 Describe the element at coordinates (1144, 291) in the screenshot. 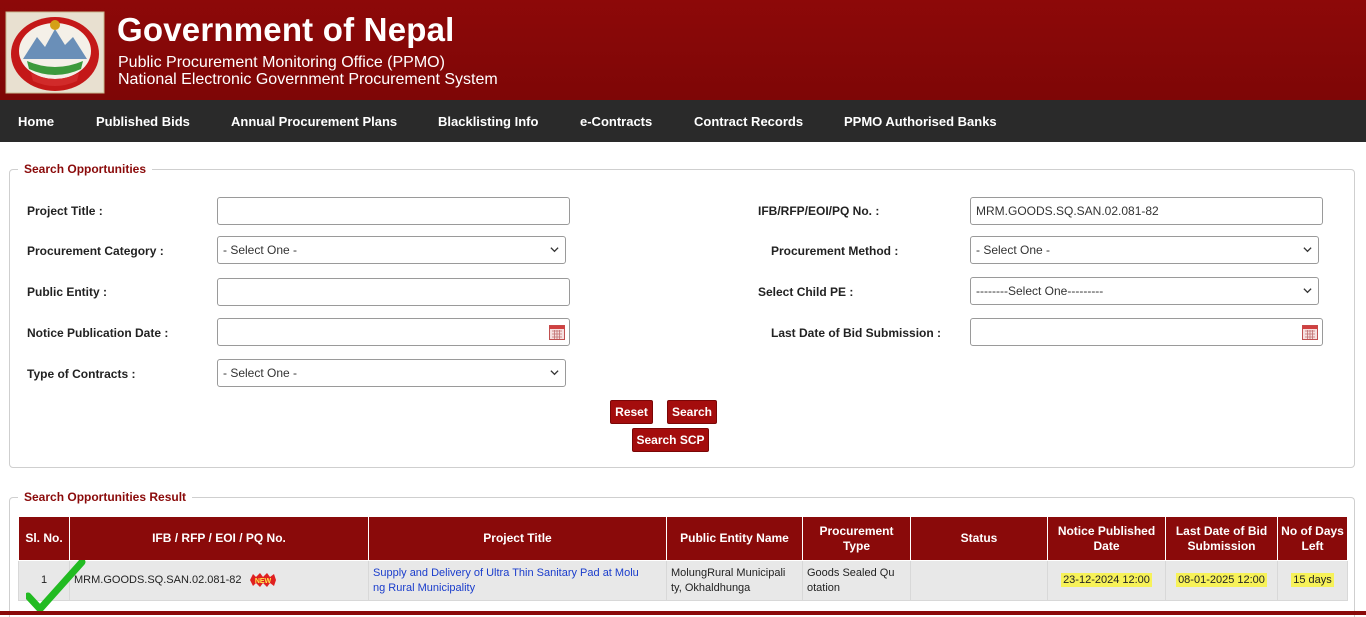

I see `child-pe-select: --------Select One---------` at that location.